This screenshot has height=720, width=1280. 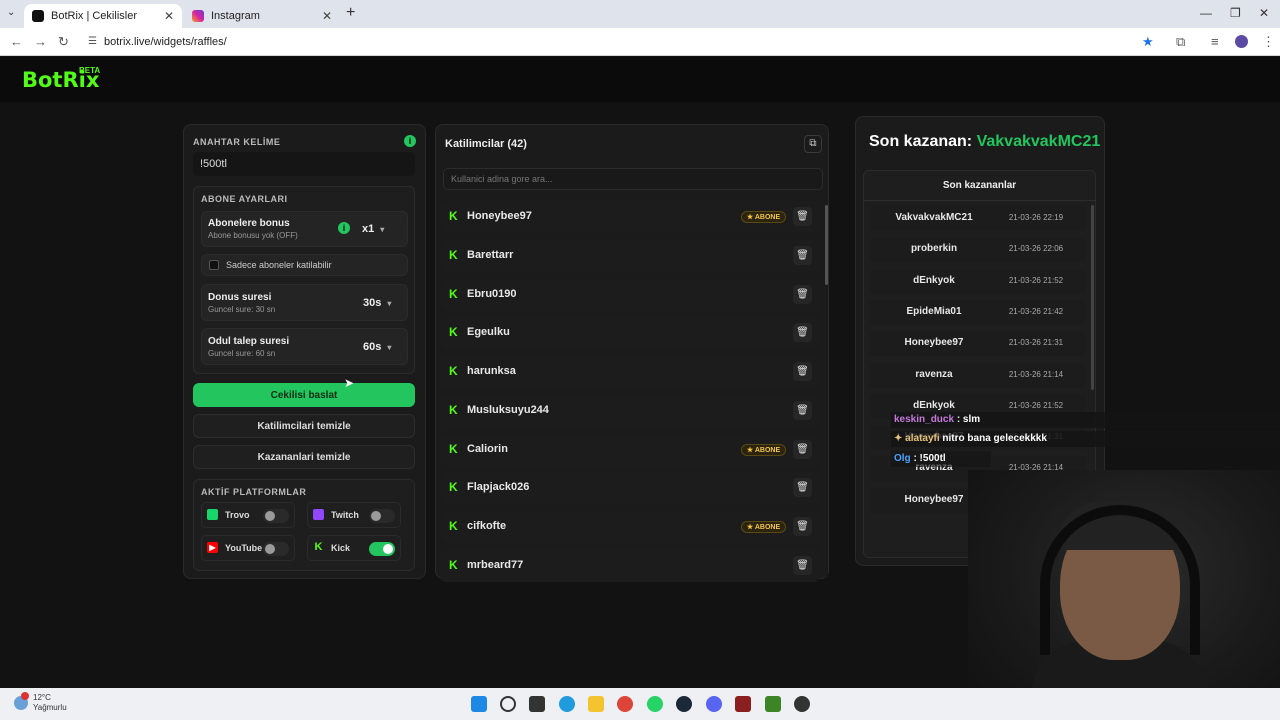 What do you see at coordinates (1264, 13) in the screenshot?
I see `close-window-icon: ✕` at bounding box center [1264, 13].